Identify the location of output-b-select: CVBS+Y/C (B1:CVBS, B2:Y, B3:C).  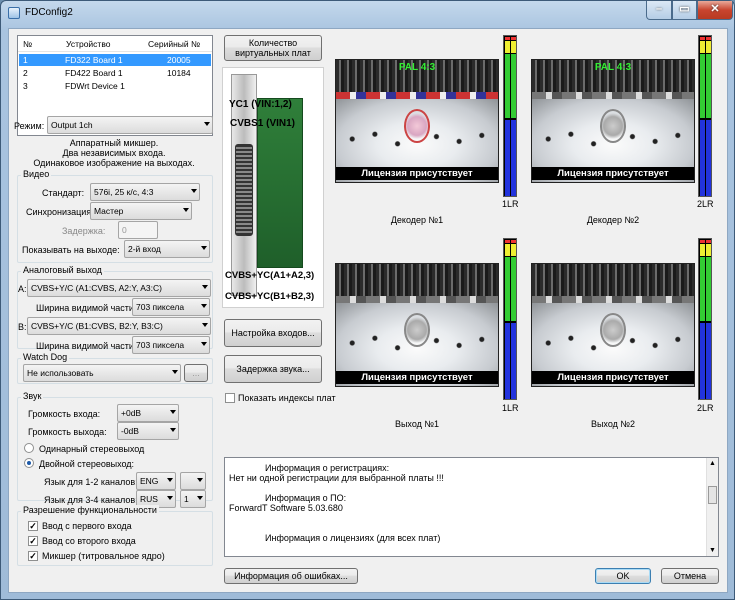
(119, 326).